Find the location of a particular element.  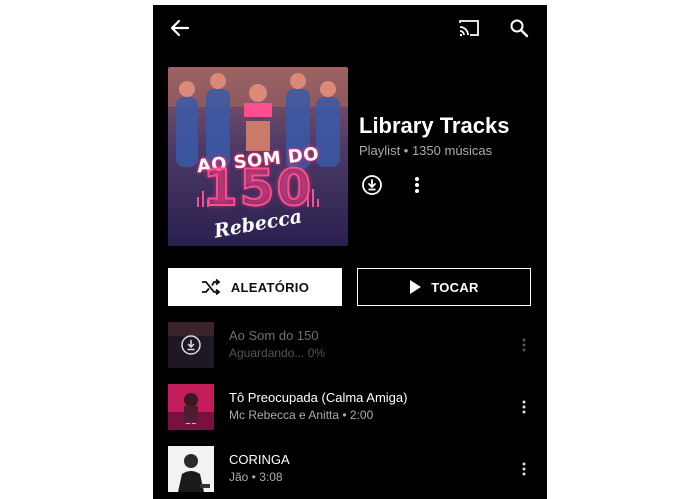

track-thumbnail: ~~ is located at coordinates (191, 407).